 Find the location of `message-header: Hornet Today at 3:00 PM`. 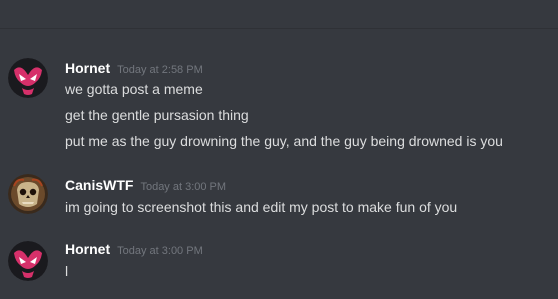

message-header: Hornet Today at 3:00 PM is located at coordinates (134, 250).